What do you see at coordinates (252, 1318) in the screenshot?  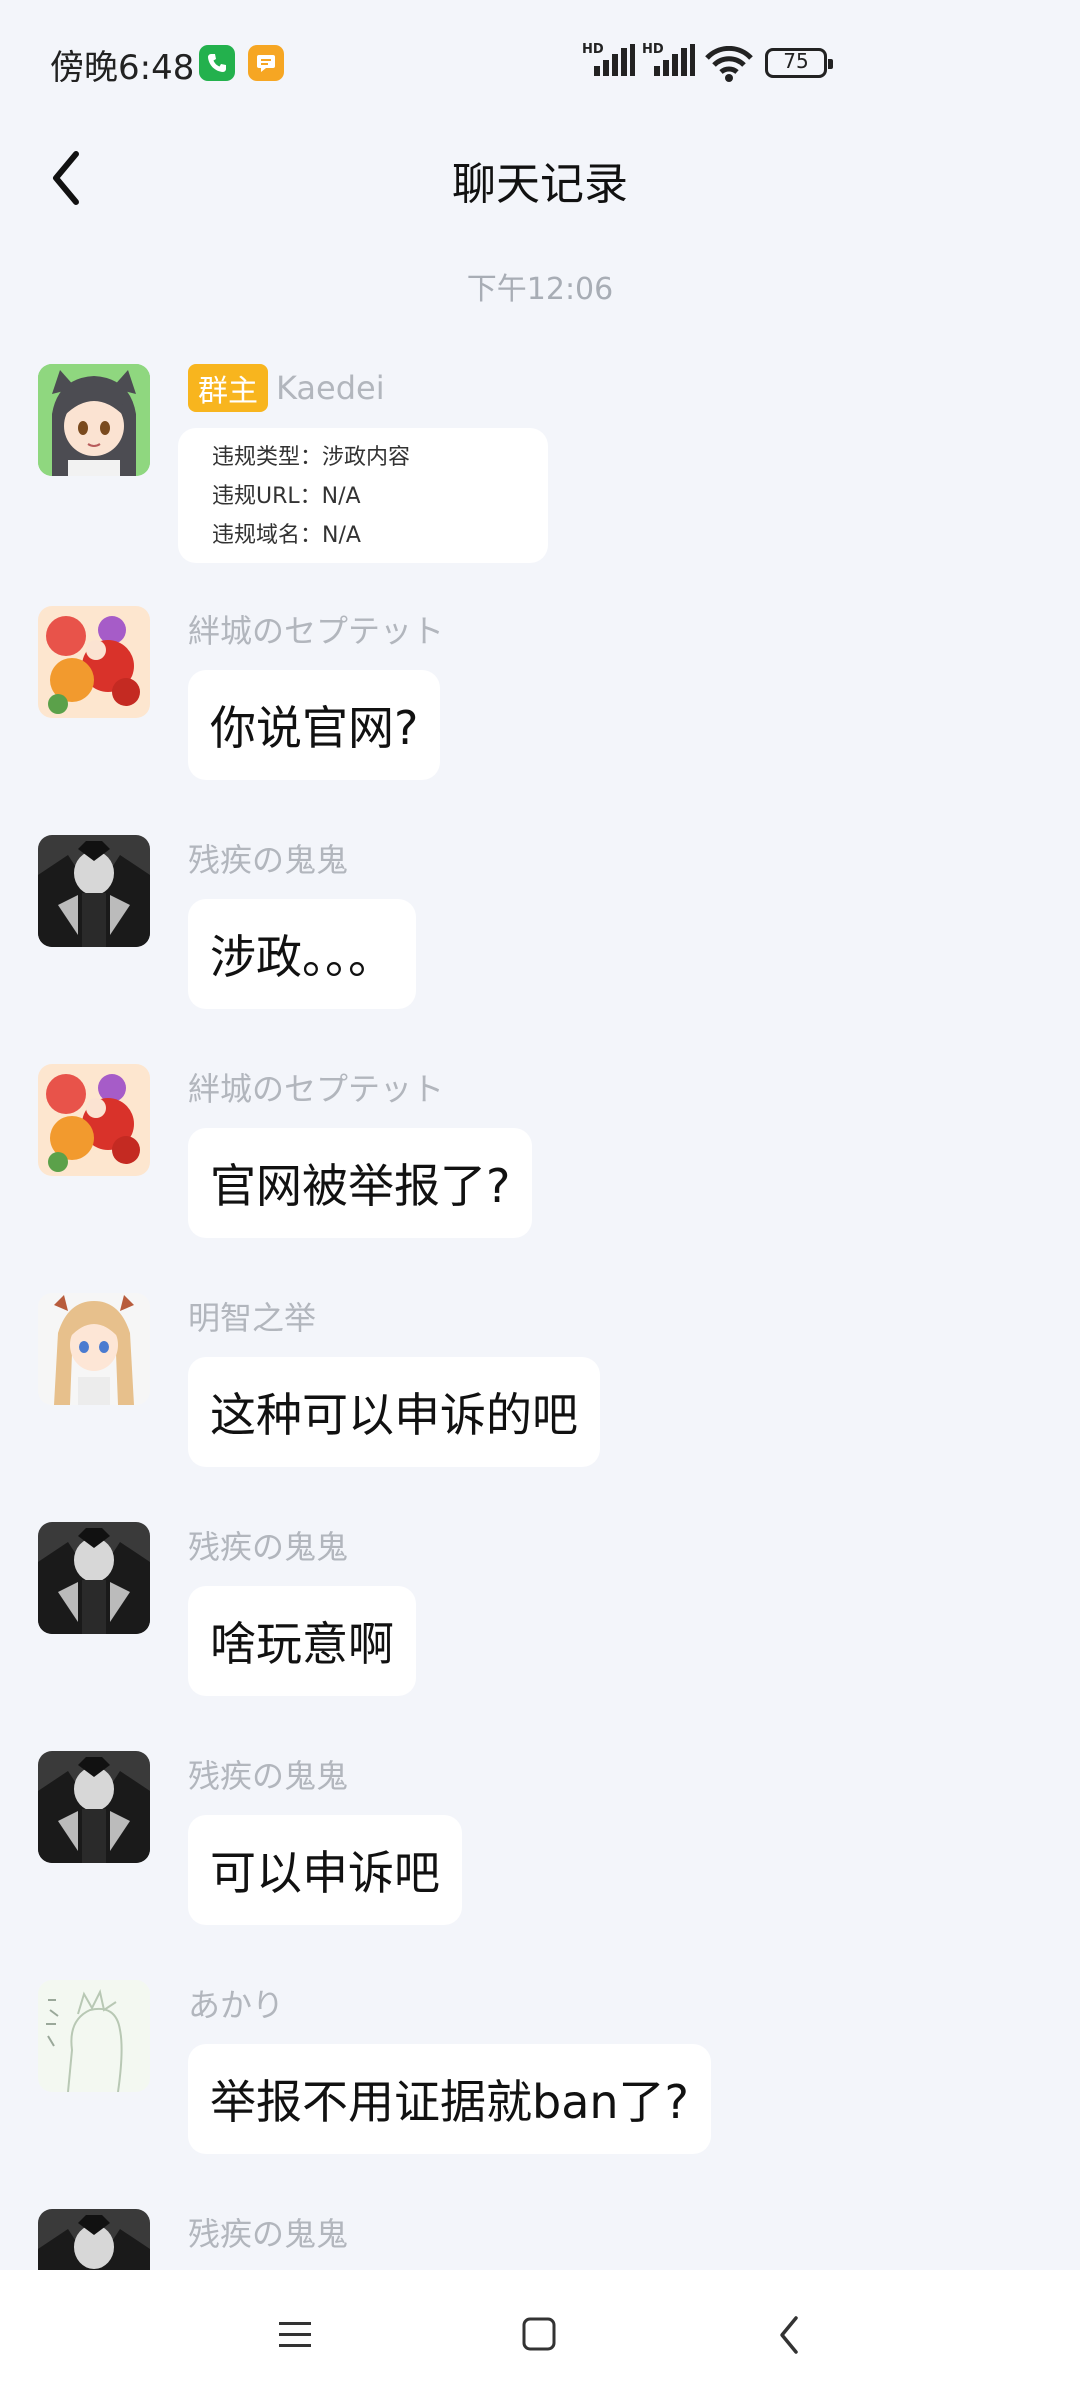 I see `sender-name: 明智之举` at bounding box center [252, 1318].